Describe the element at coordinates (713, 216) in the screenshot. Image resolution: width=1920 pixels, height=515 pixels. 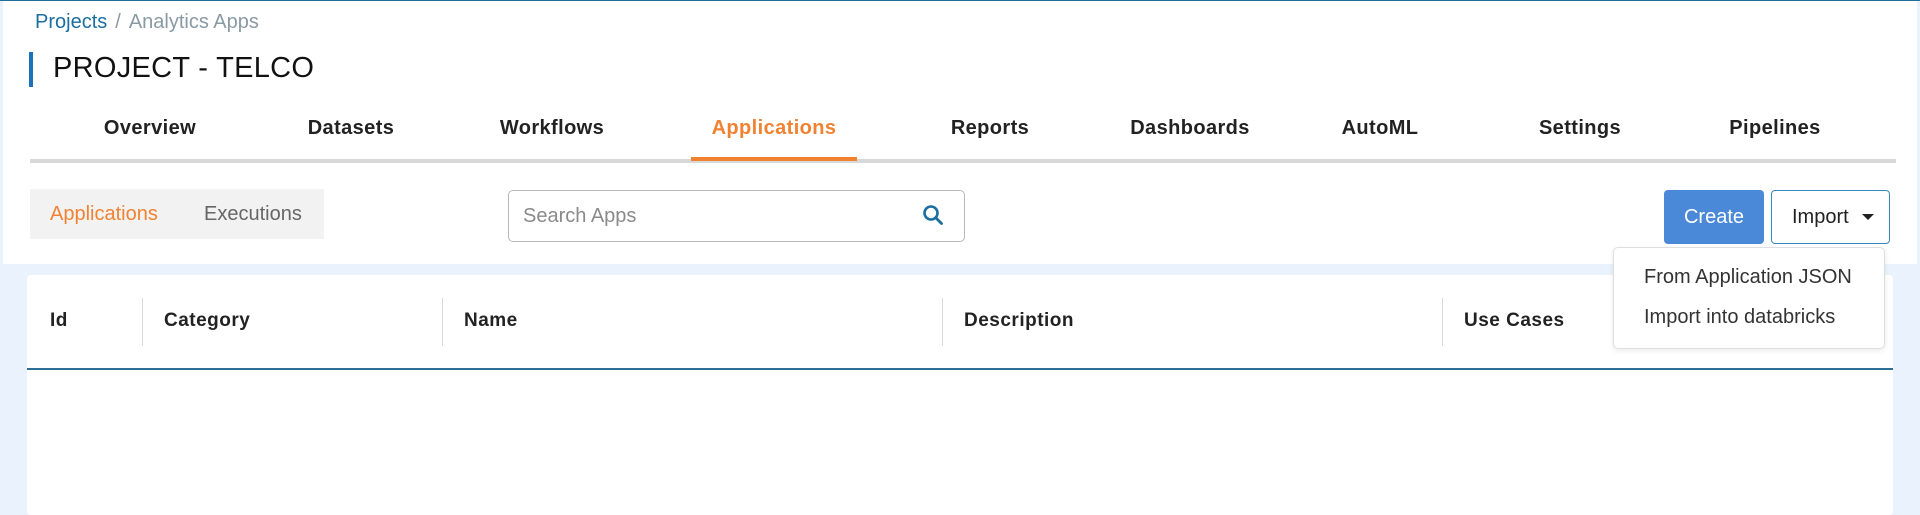
I see `search-input` at that location.